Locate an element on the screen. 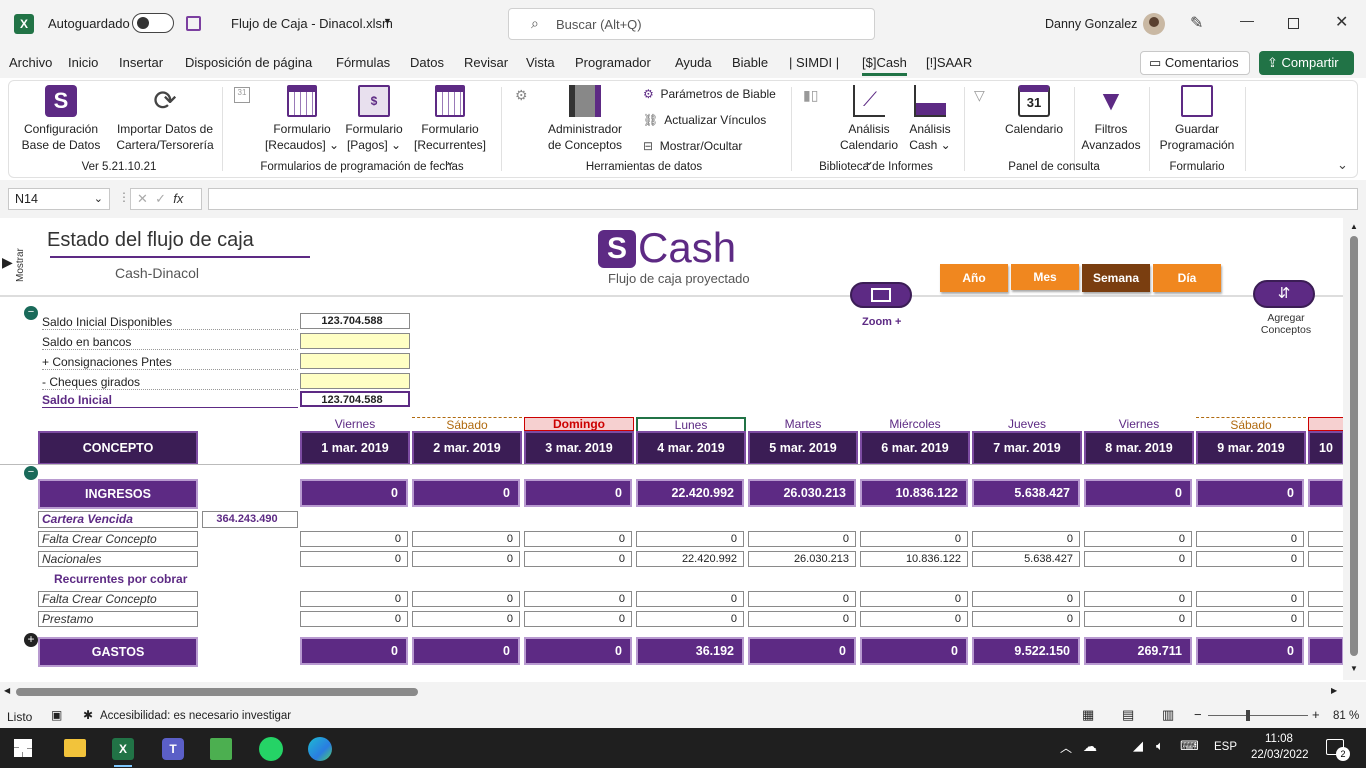 The width and height of the screenshot is (1366, 768). chevron-down-icon: ⌄ is located at coordinates (1342, 165).